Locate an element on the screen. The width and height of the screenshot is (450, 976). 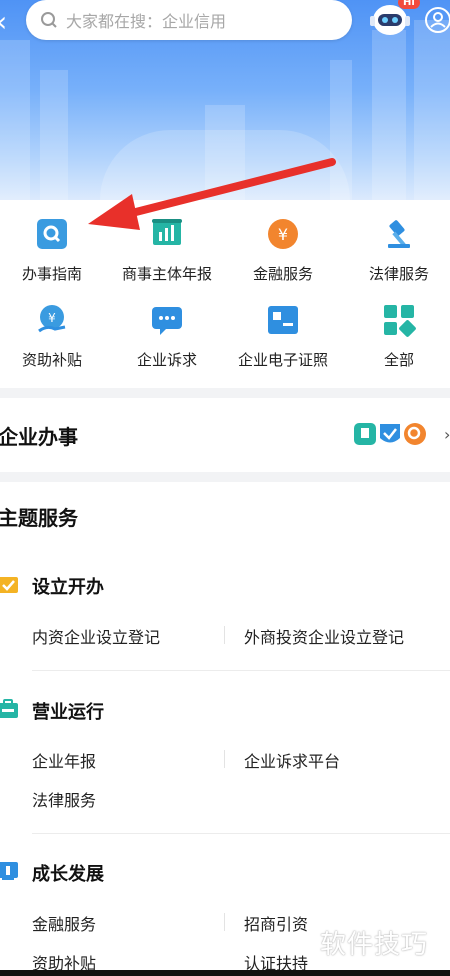
service-e-license: 企业电子证照 is located at coordinates (283, 331).